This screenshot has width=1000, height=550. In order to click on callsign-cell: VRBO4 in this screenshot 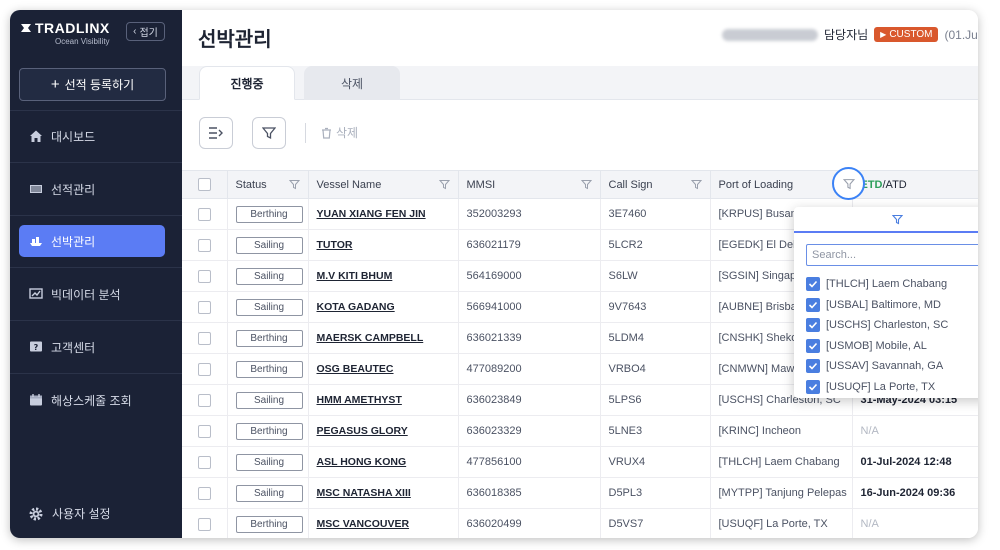, I will do `click(655, 369)`.